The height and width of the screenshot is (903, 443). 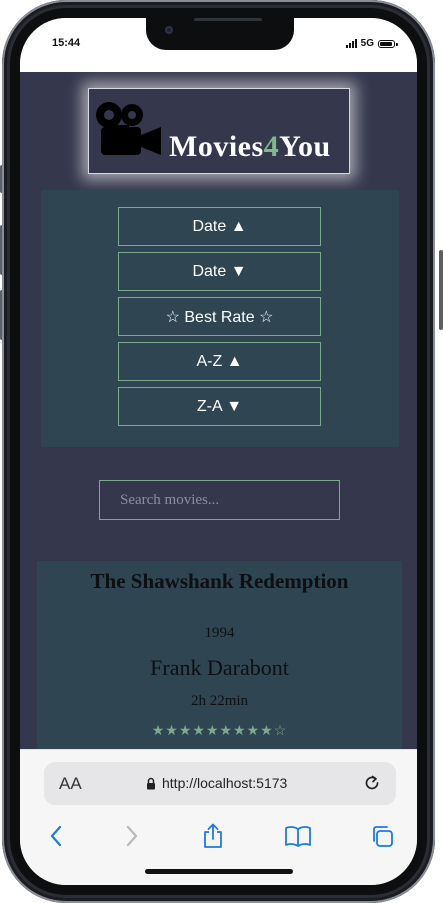 I want to click on forward-icon, so click(x=132, y=836).